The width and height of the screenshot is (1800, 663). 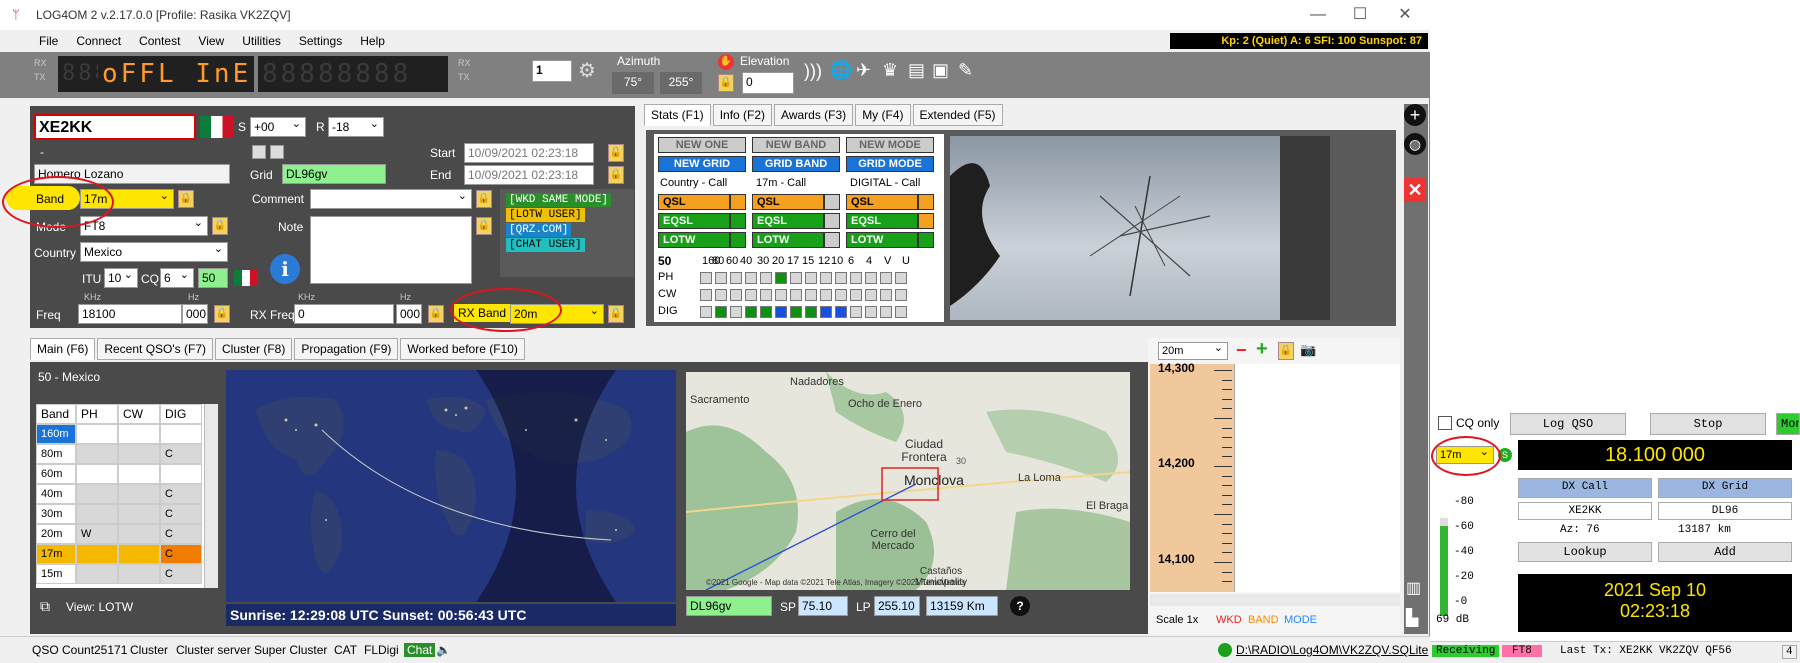 I want to click on tab-recent-qsos: Recent QSO's (F7), so click(x=155, y=349).